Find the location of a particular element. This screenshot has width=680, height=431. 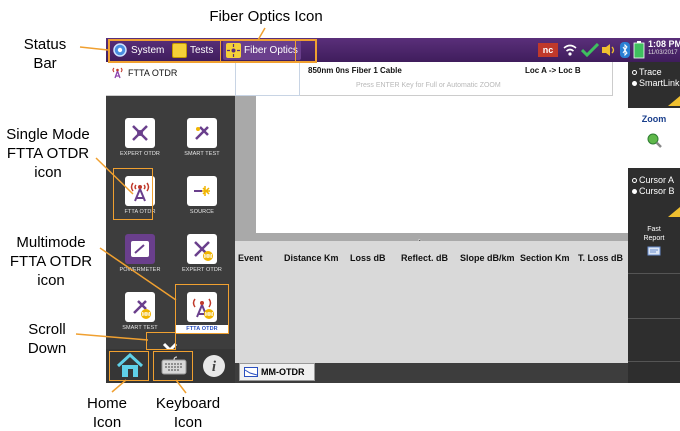

speaker-icon is located at coordinates (608, 50).